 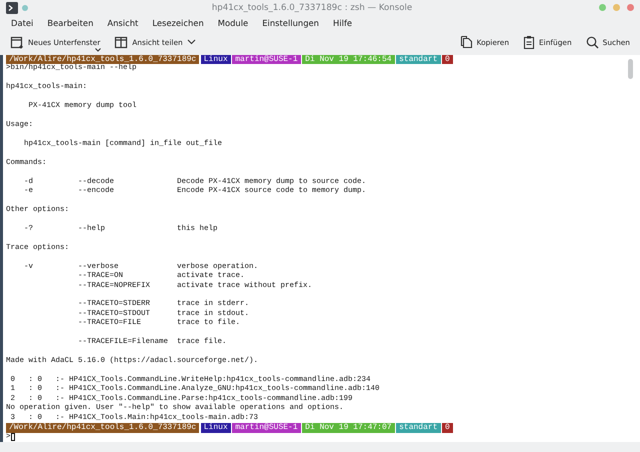 I want to click on text-cursor, so click(x=12, y=437).